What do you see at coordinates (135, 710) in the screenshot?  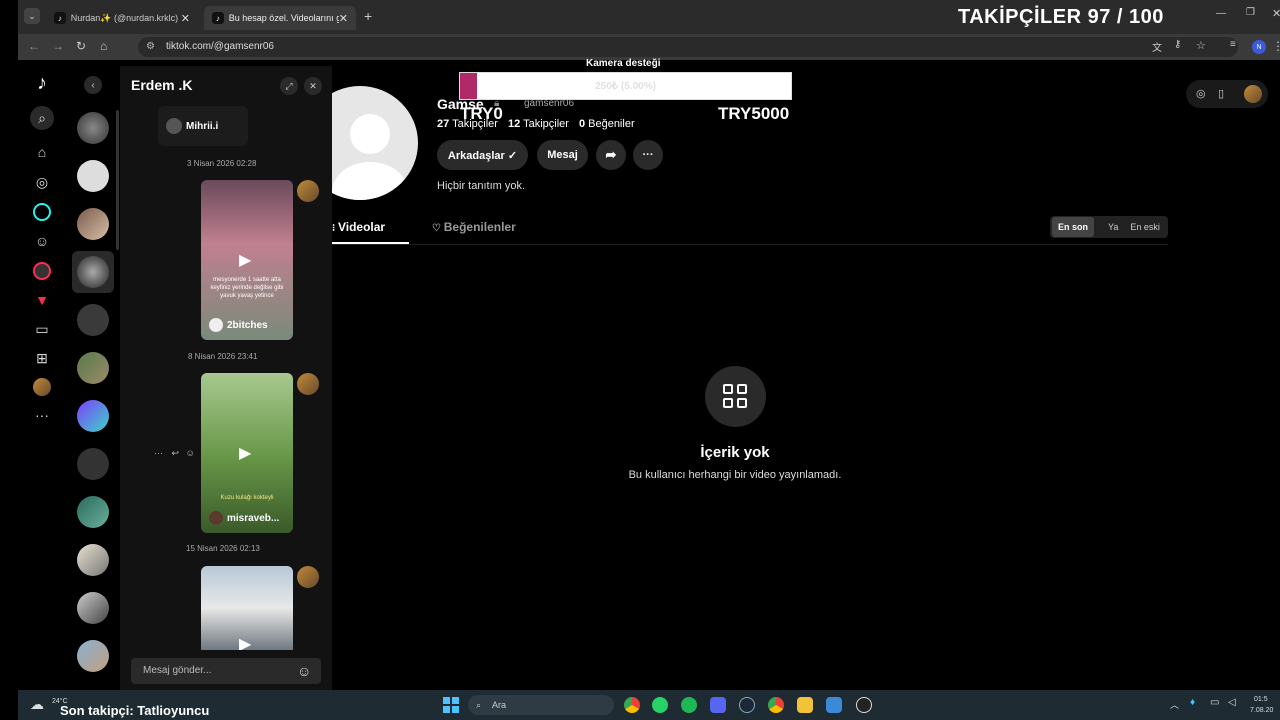 I see `last-follower-overlay: Son takipçi: Tatlioyuncu` at bounding box center [135, 710].